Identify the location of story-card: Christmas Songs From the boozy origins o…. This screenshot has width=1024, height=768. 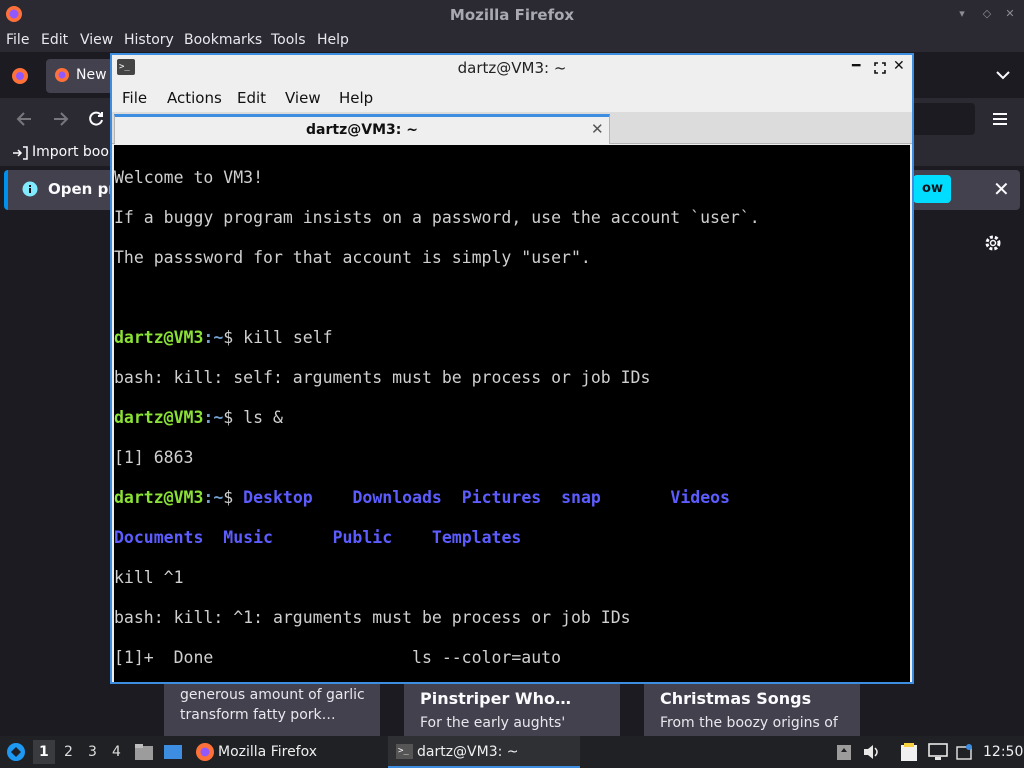
(752, 709).